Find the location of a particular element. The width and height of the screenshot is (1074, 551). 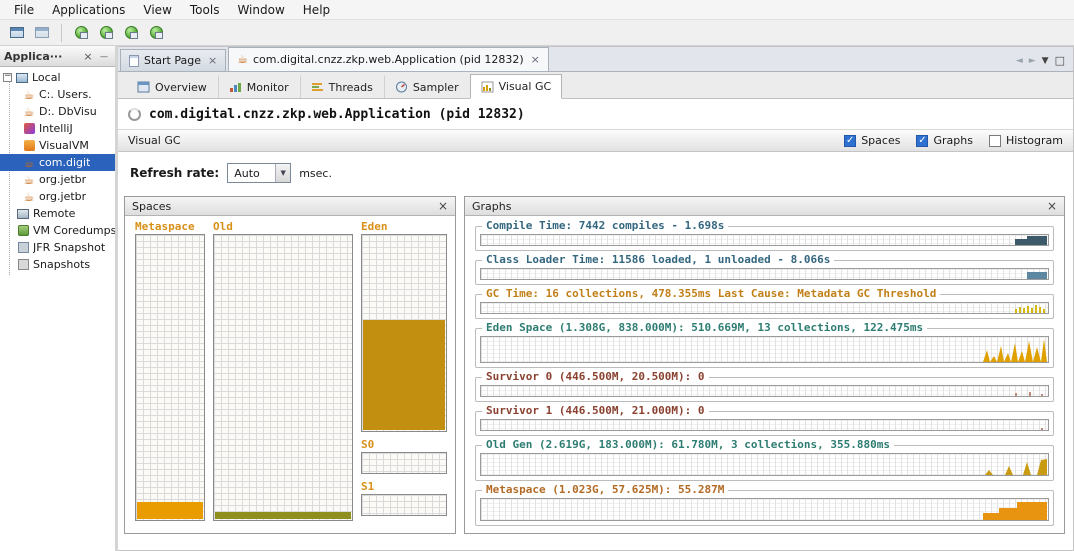

threads-icon is located at coordinates (317, 87).